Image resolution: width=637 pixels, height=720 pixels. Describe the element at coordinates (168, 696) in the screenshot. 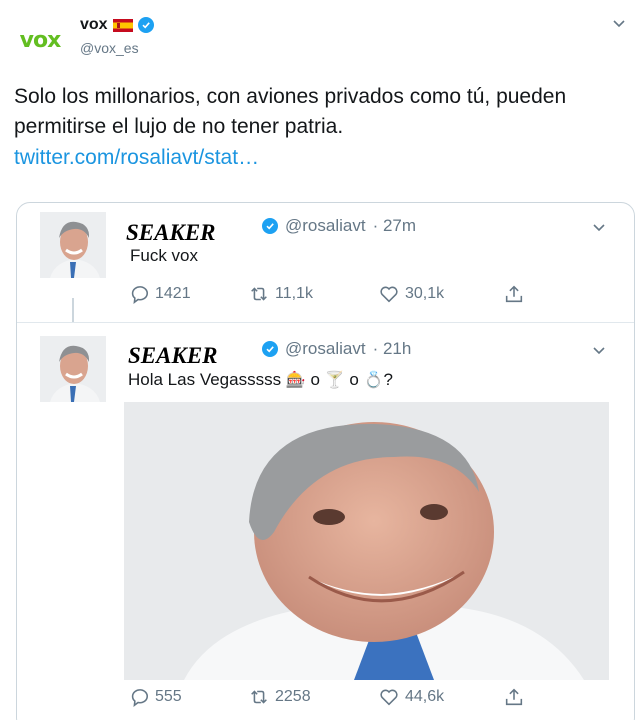

I see `reply-count: 555` at that location.